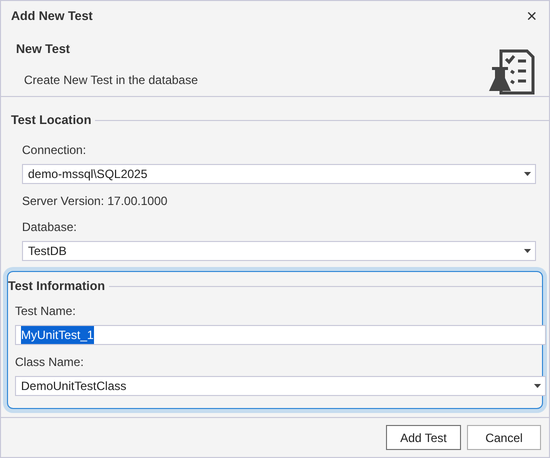 This screenshot has height=458, width=550. I want to click on text-field: DemoUnitTestClass, so click(280, 386).